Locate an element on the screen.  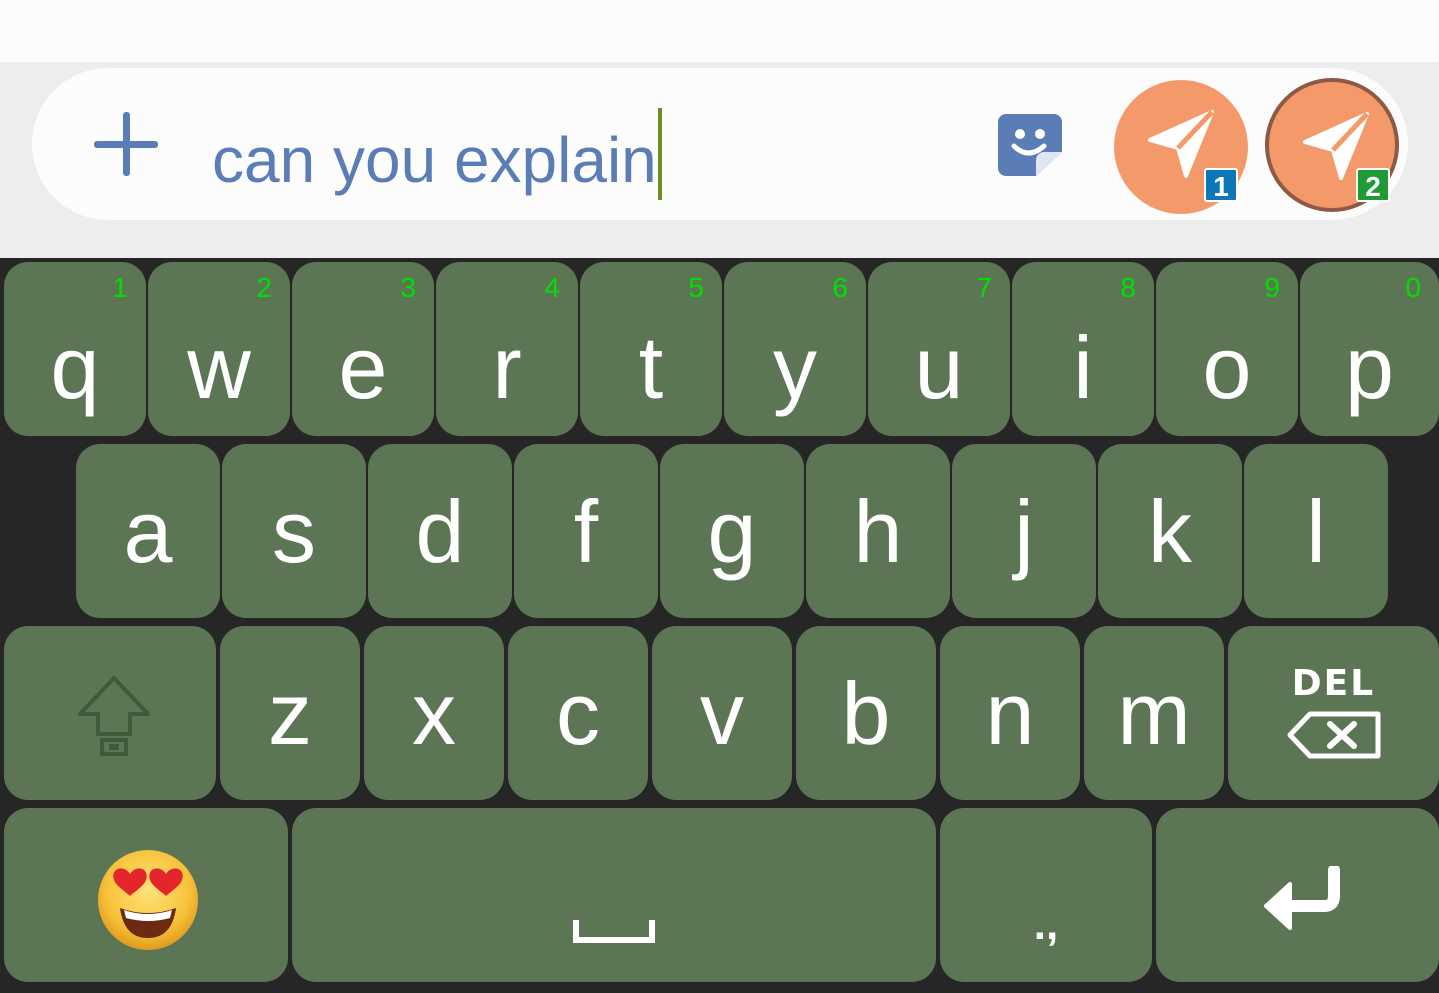
spacebar-icon is located at coordinates (614, 931).